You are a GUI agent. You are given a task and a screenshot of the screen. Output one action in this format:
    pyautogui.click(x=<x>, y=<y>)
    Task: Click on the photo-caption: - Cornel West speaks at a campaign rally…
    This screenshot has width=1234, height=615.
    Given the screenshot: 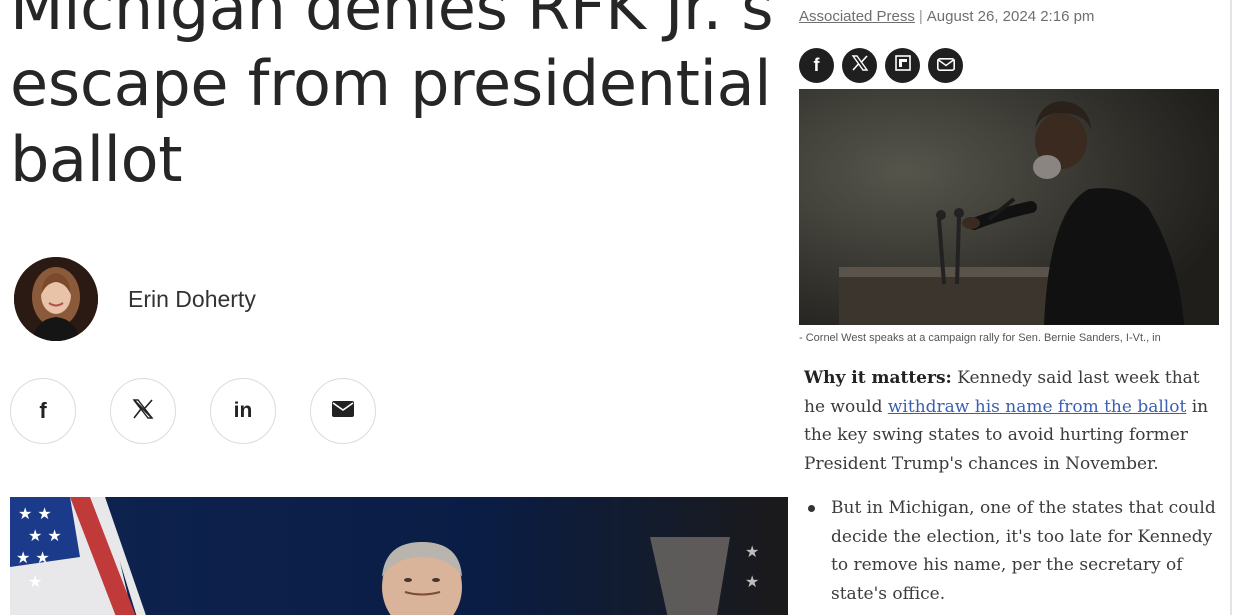 What is the action you would take?
    pyautogui.click(x=980, y=338)
    